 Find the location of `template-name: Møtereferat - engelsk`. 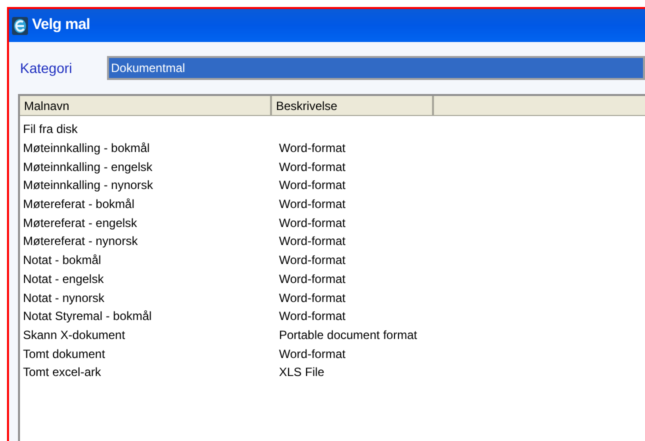

template-name: Møtereferat - engelsk is located at coordinates (146, 223).